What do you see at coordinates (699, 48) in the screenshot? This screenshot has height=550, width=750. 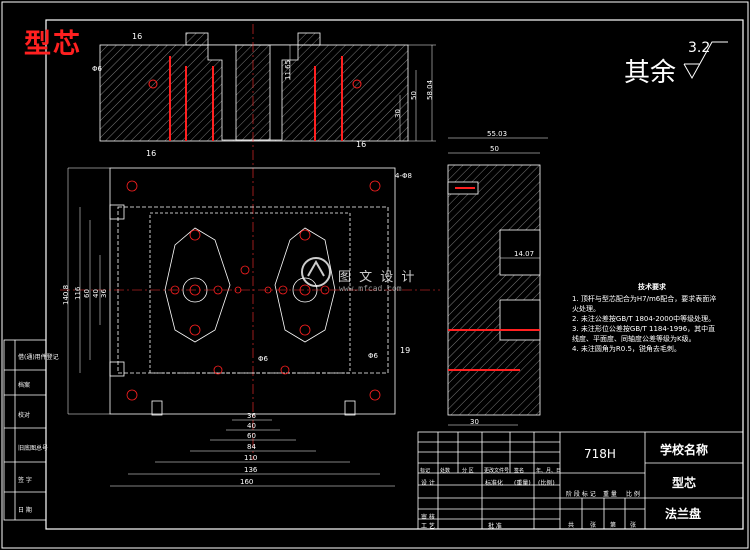 I see `surface-finish-value: 3.2` at bounding box center [699, 48].